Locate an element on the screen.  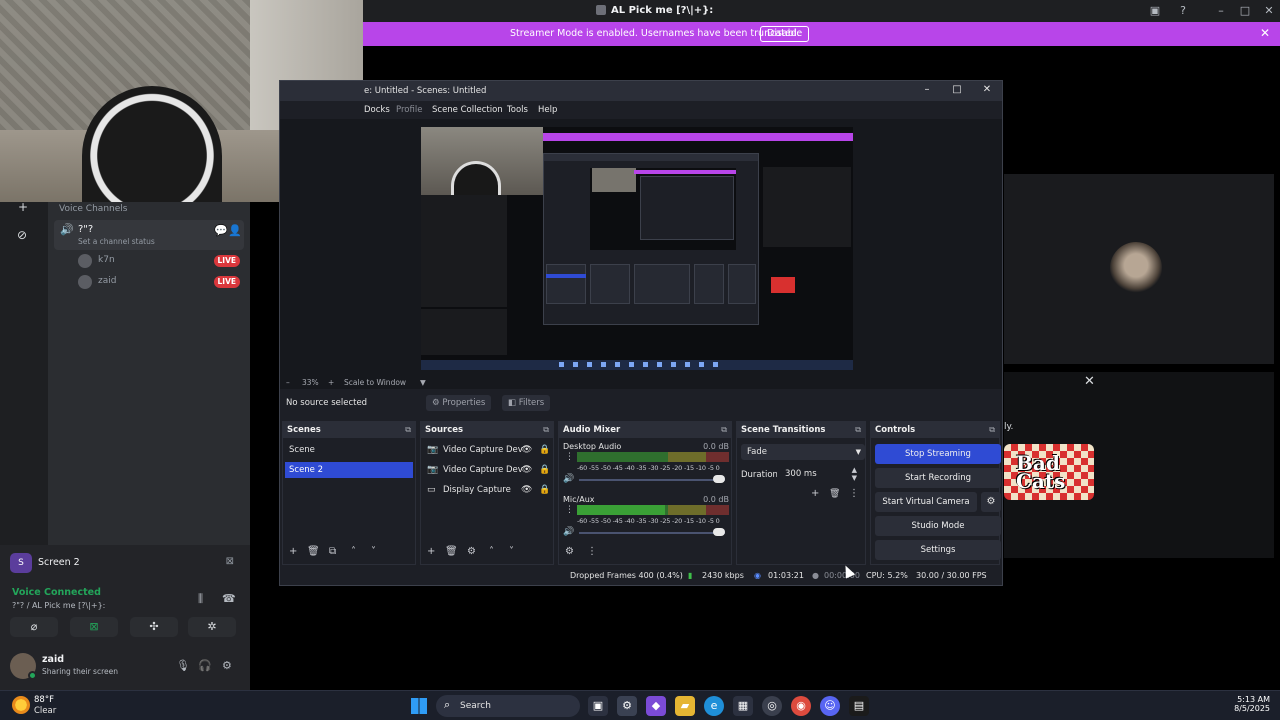
zoom-out-icon: – is located at coordinates (288, 382).